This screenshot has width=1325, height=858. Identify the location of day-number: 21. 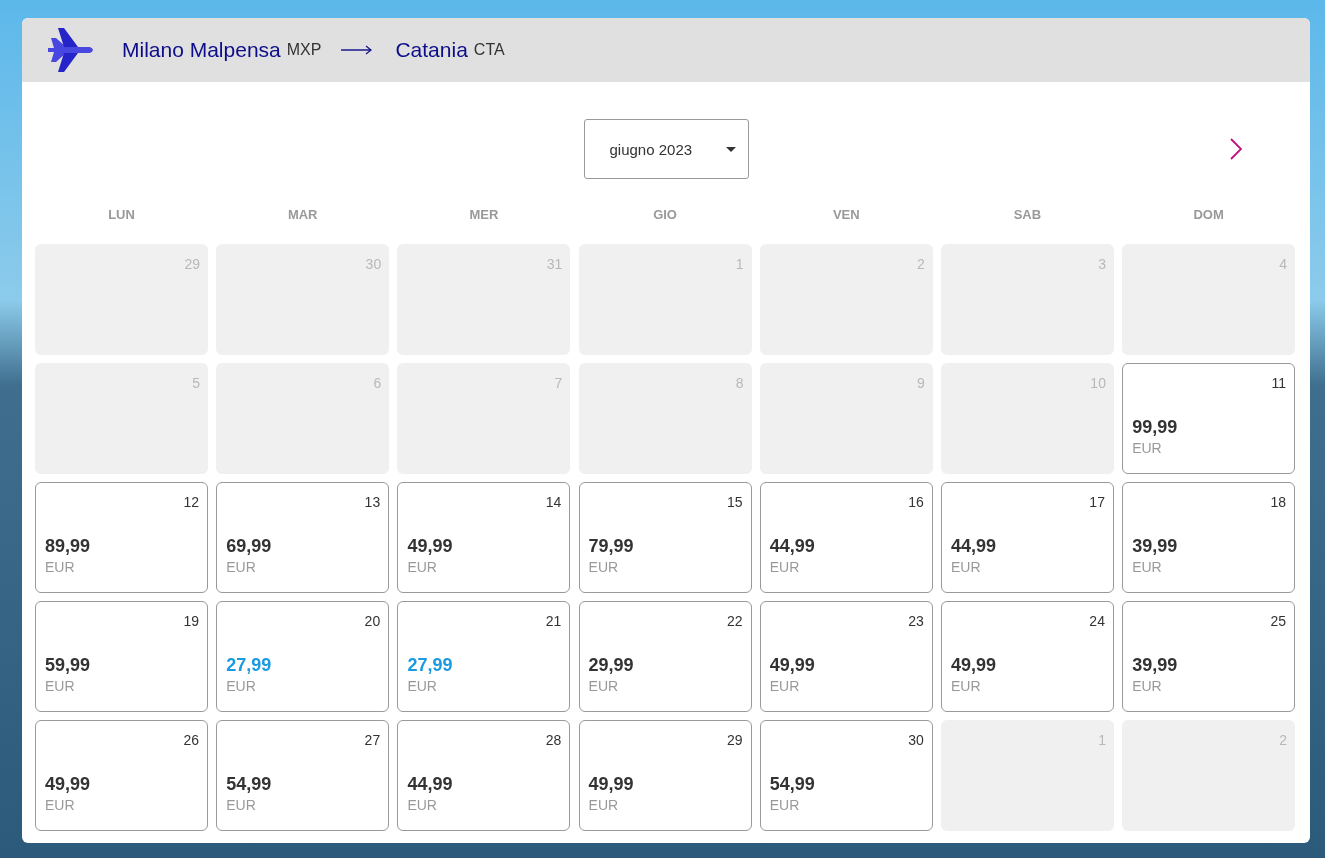
(553, 621).